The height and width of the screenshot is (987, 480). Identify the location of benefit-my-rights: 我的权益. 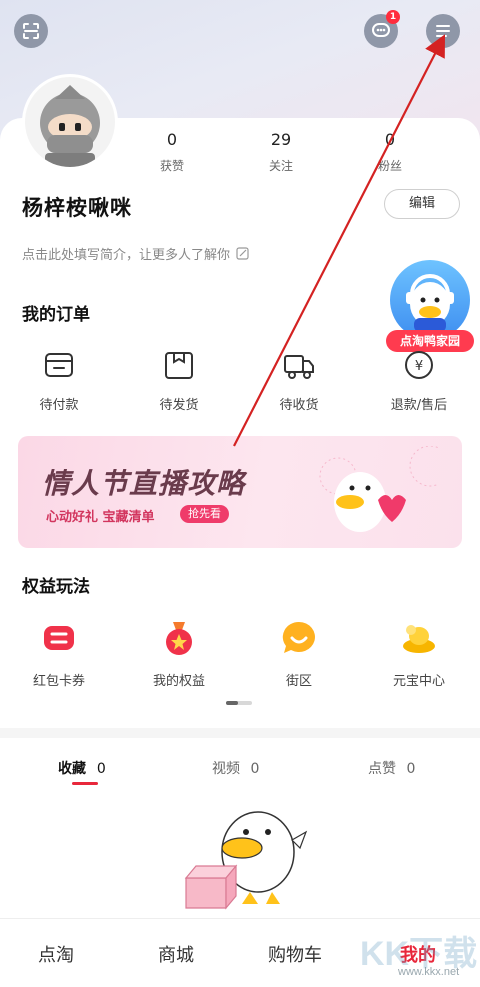
(179, 653).